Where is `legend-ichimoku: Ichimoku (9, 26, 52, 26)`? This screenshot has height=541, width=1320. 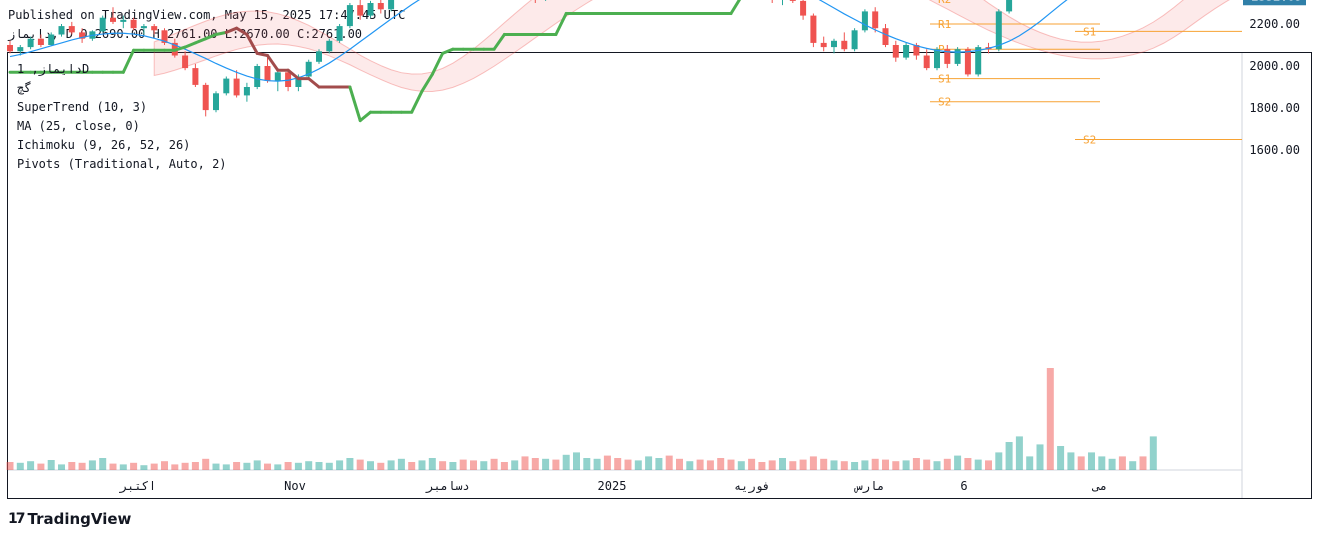 legend-ichimoku: Ichimoku (9, 26, 52, 26) is located at coordinates (103, 145).